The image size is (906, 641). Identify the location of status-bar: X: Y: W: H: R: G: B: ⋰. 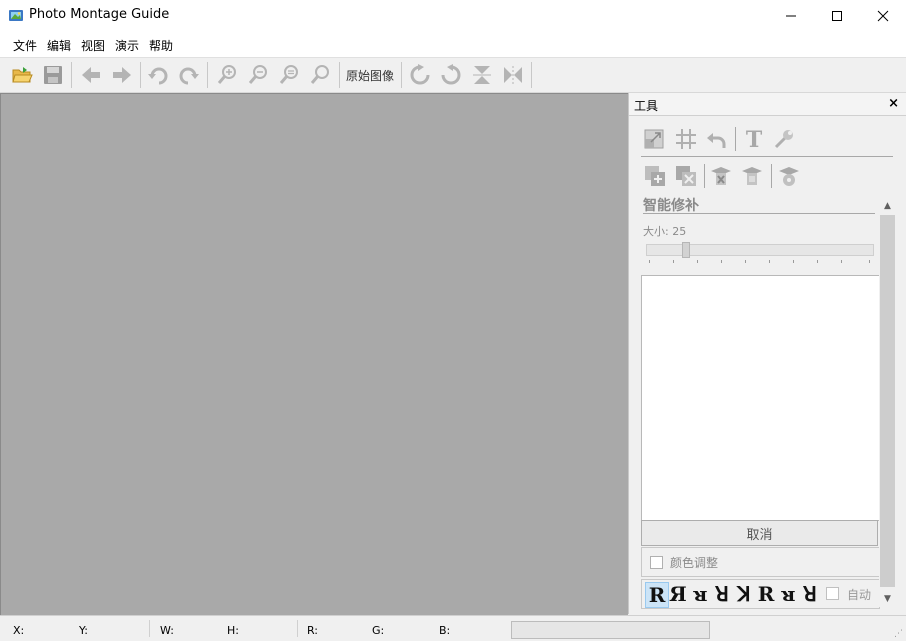
(453, 628).